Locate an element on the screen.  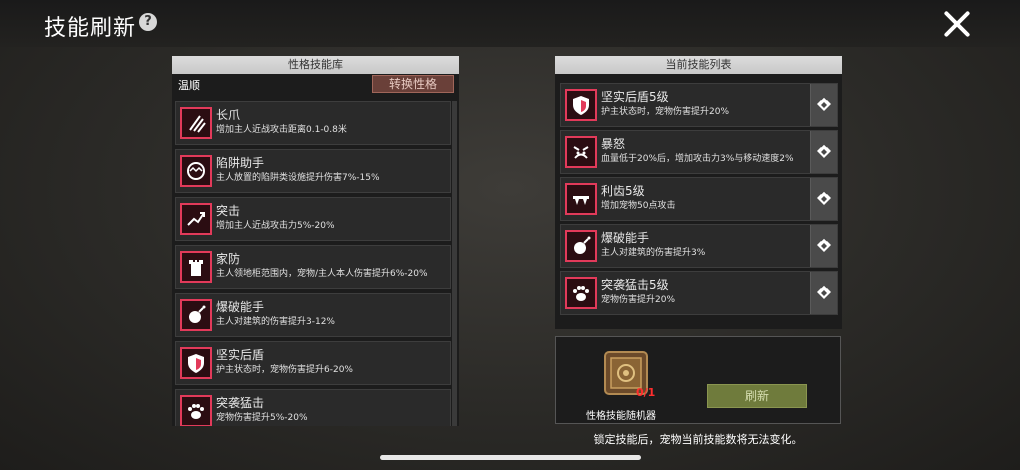
library-skill-card: 突袭猛击宠物伤害提升5%-20% is located at coordinates (313, 407).